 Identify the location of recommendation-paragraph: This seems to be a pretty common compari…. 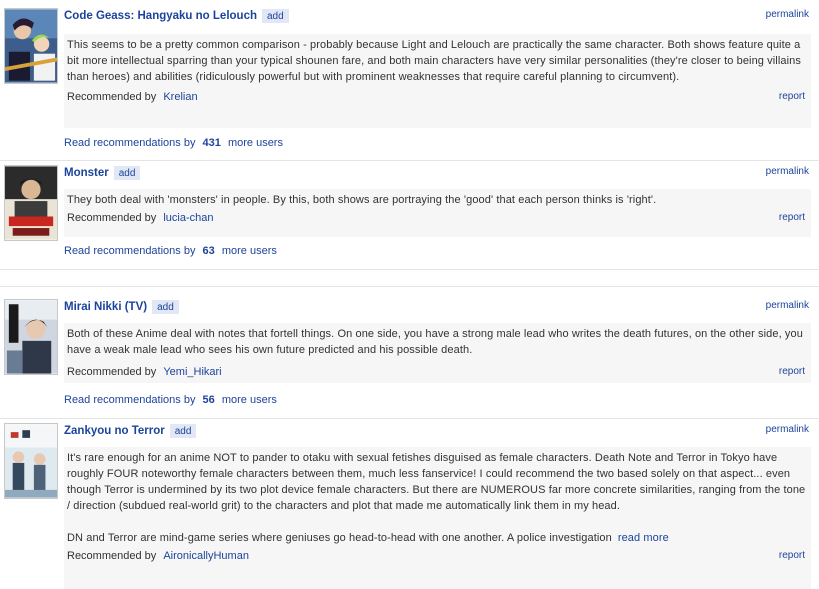
(434, 61).